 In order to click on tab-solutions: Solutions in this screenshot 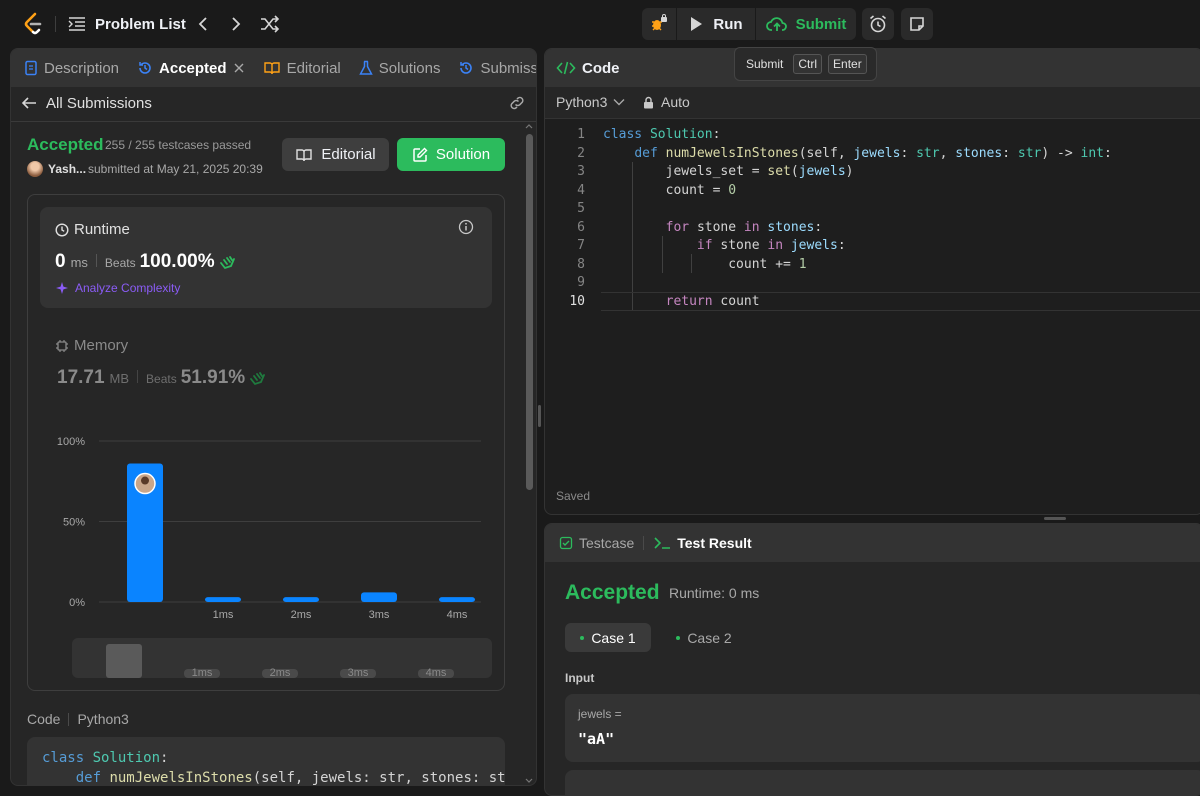, I will do `click(400, 68)`.